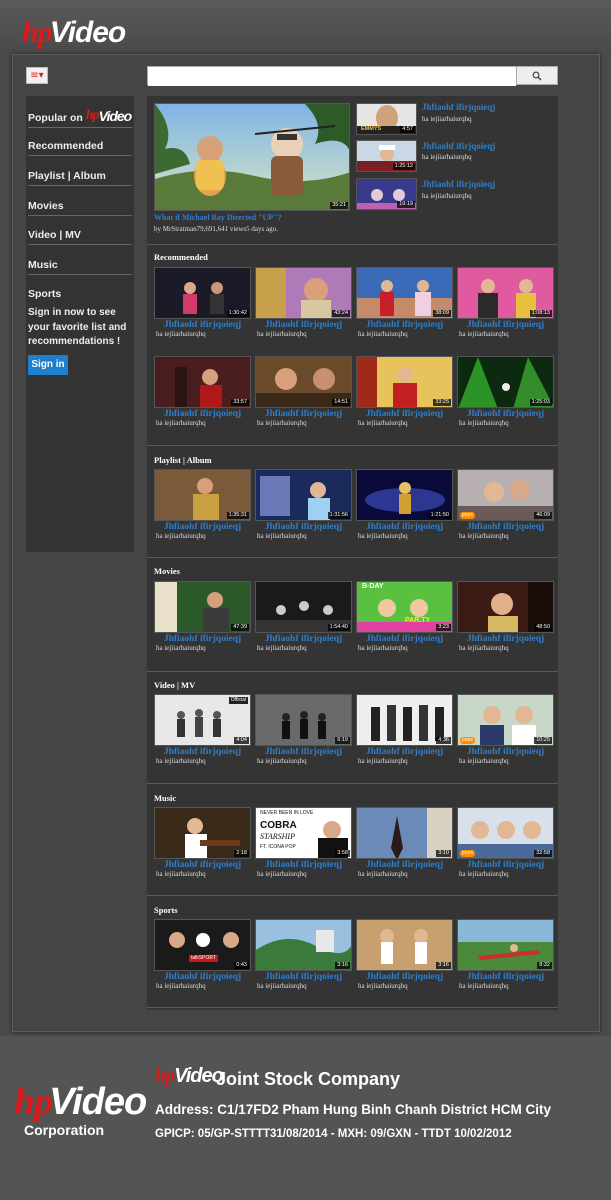  What do you see at coordinates (240, 627) in the screenshot?
I see `duration-badge: 47:39` at bounding box center [240, 627].